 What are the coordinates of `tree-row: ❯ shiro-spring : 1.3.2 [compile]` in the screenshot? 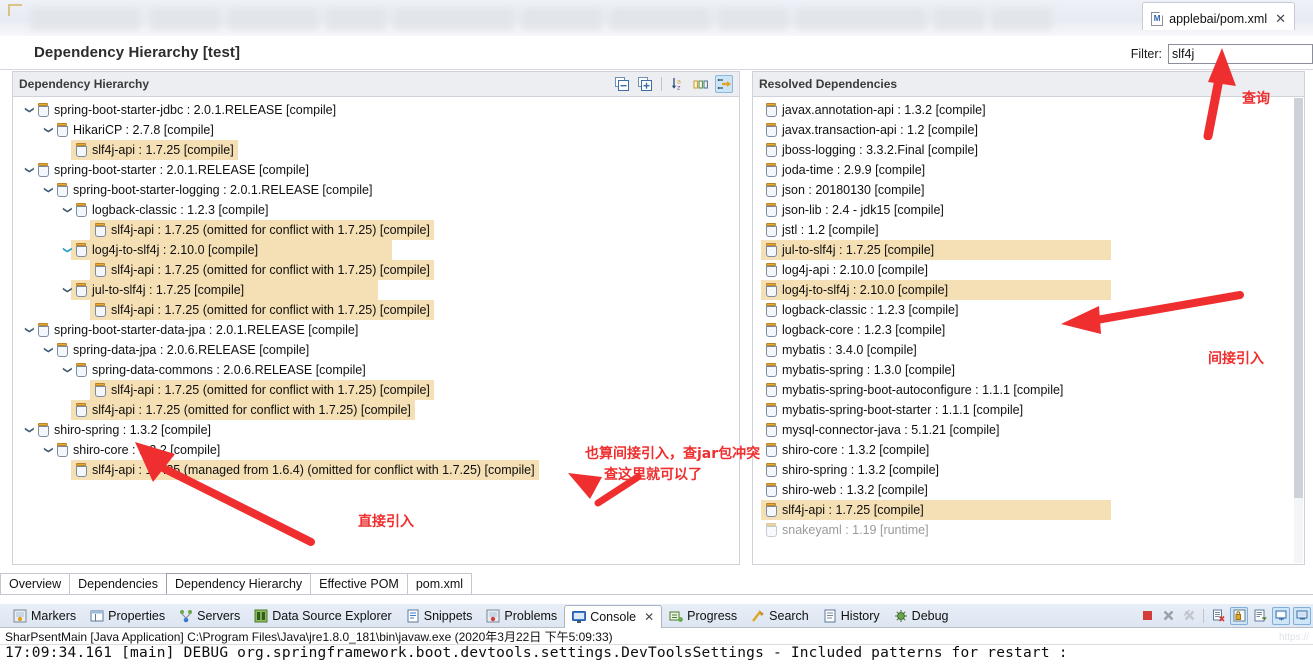 It's located at (376, 430).